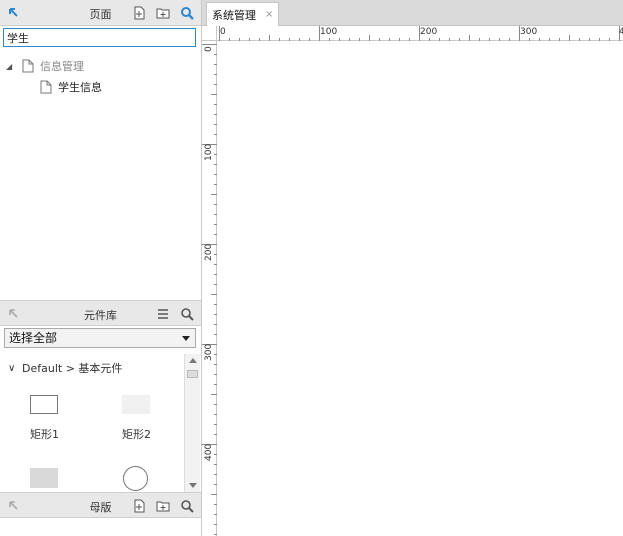  I want to click on horizontal-ruler: 0 100 200 300 4, so click(412, 33).